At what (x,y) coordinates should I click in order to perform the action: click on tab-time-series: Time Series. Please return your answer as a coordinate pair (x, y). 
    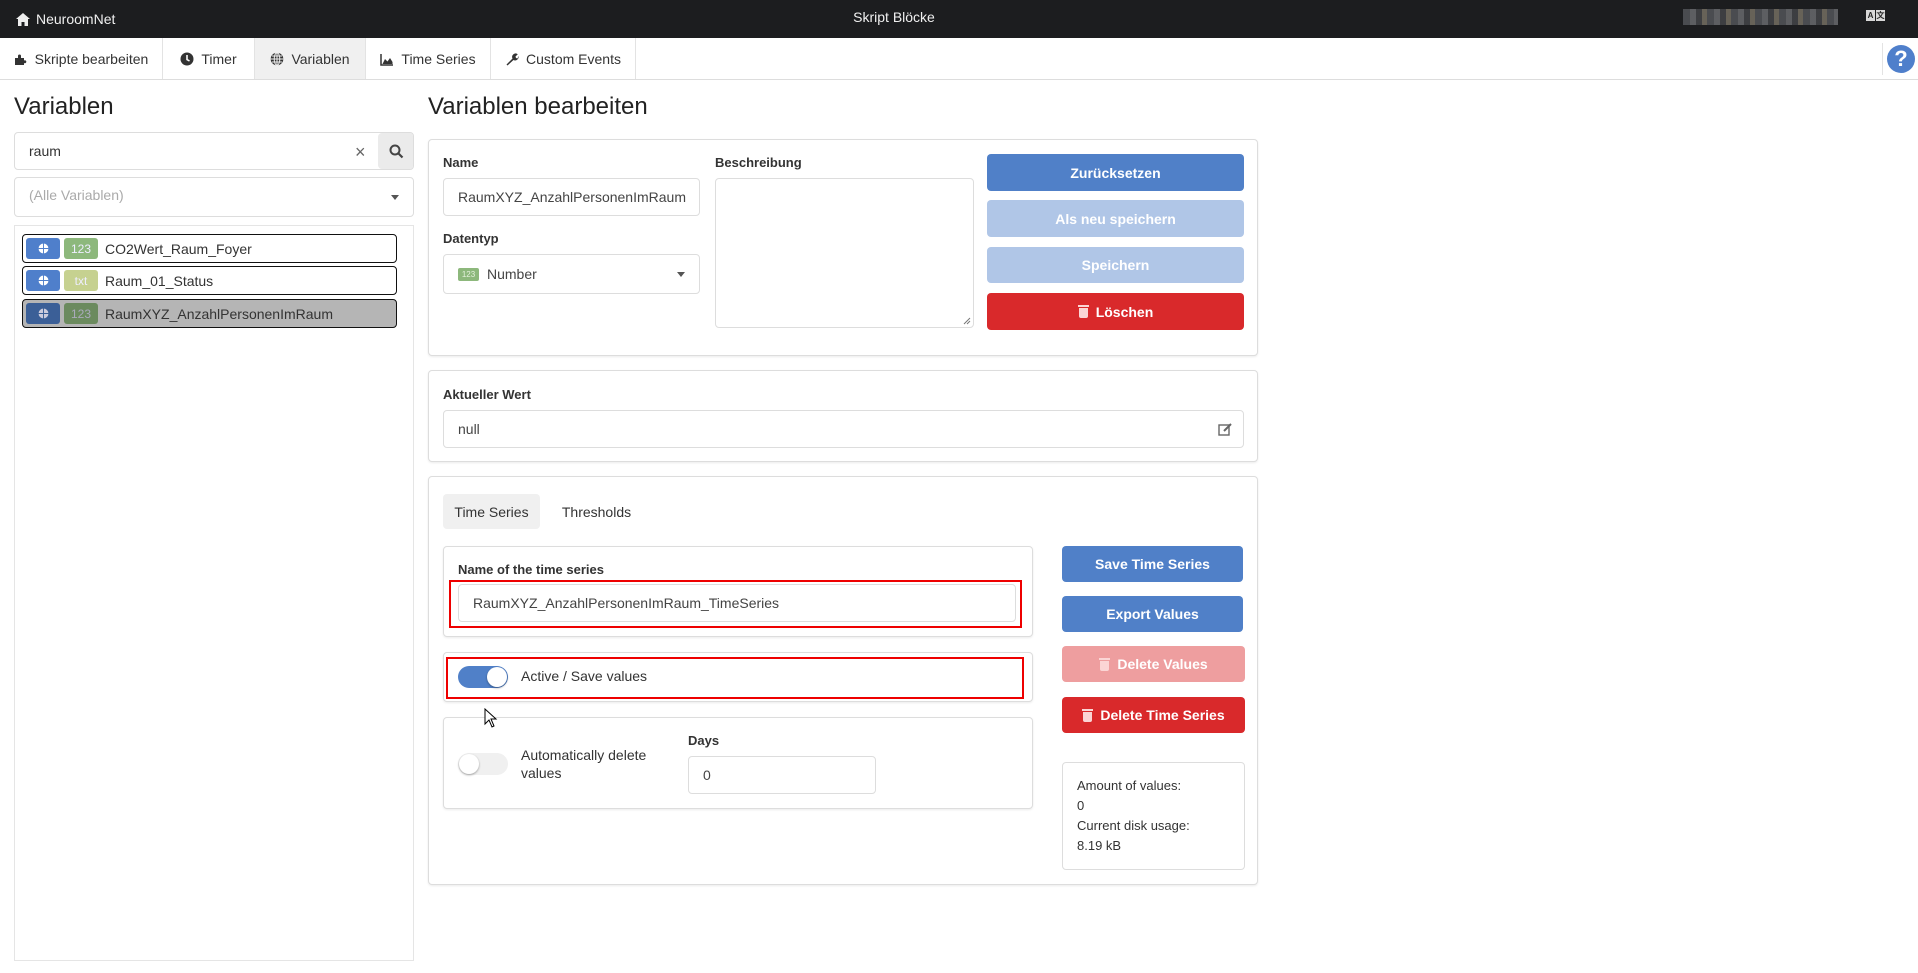
    Looking at the image, I should click on (428, 58).